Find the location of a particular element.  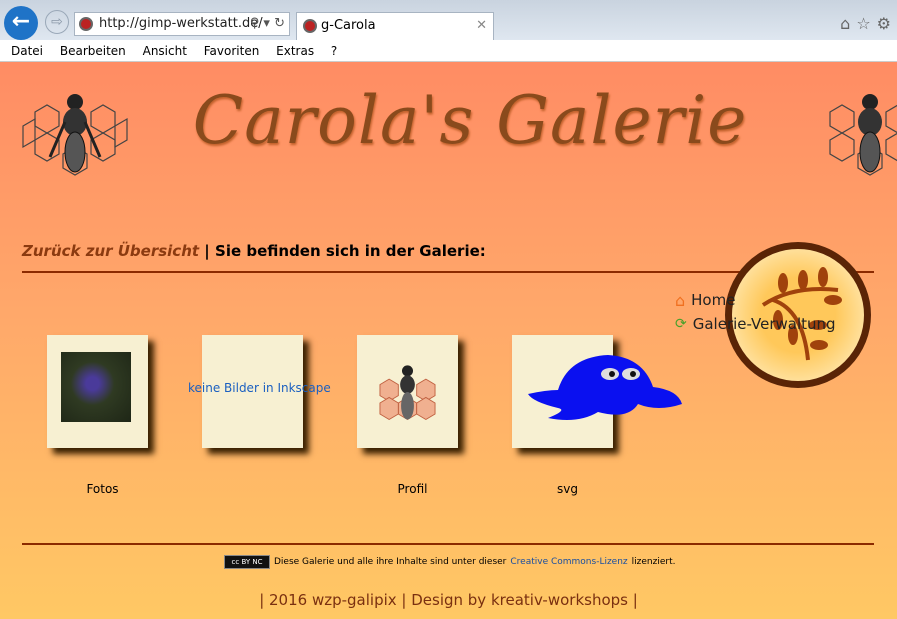

menu-extras: Extras is located at coordinates (295, 51).